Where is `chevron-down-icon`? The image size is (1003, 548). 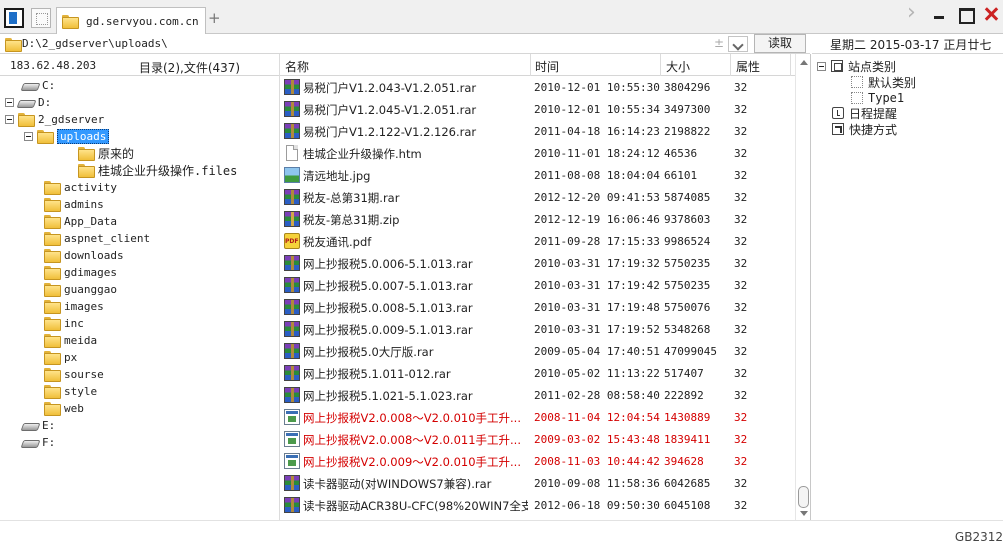
chevron-down-icon is located at coordinates (738, 44).